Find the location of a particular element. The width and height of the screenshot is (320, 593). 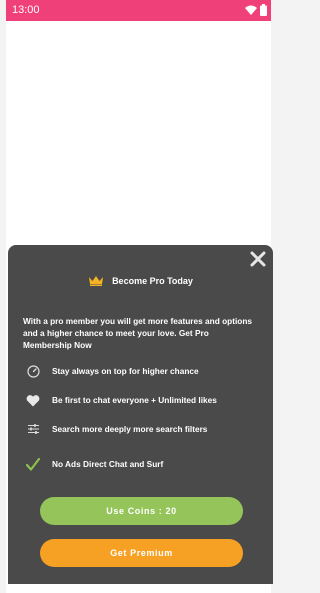

checkmark-icon is located at coordinates (33, 464).